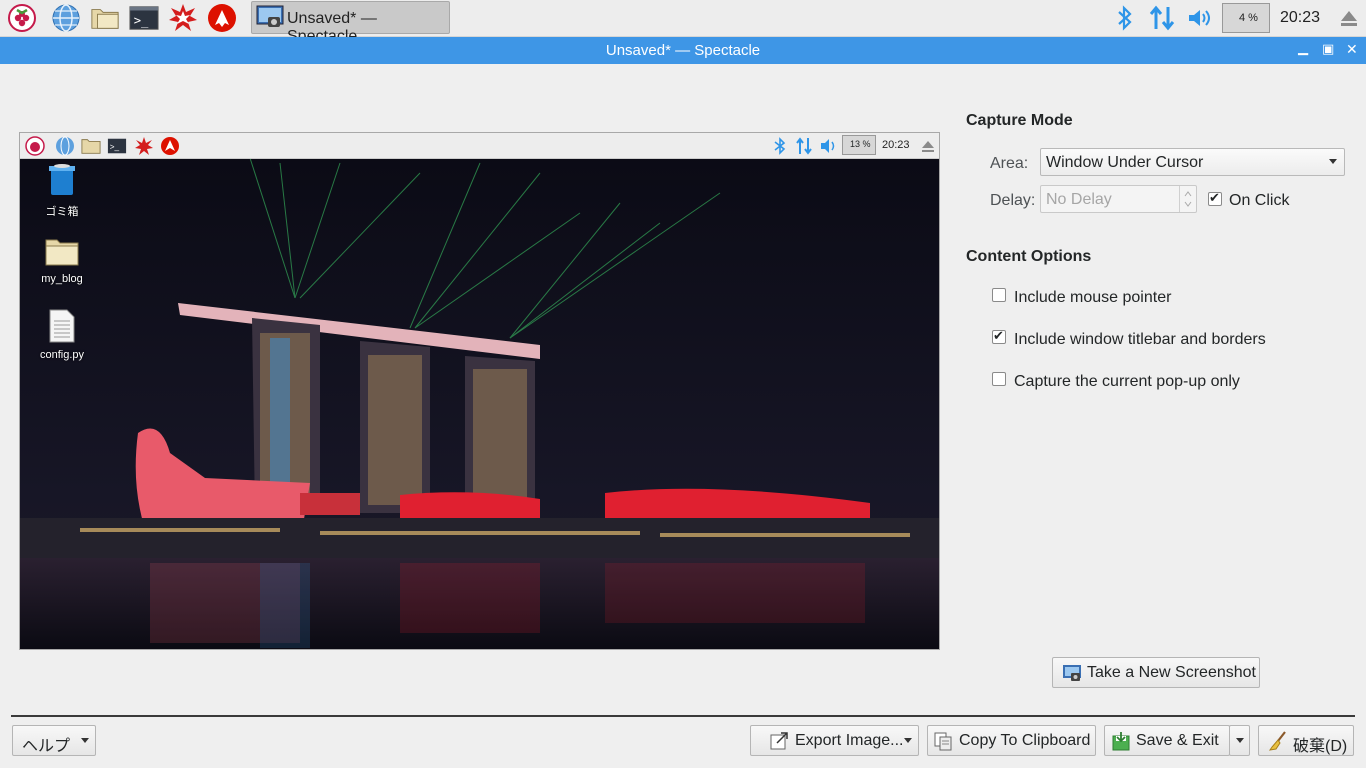 The width and height of the screenshot is (1366, 768). Describe the element at coordinates (62, 355) in the screenshot. I see `desktop-icon-label: config.py` at that location.